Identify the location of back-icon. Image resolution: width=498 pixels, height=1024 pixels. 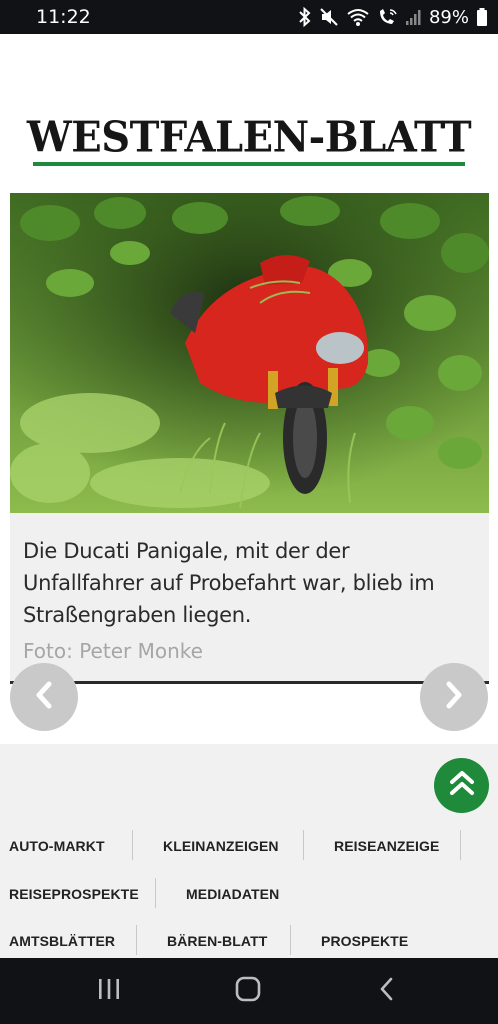
(387, 991).